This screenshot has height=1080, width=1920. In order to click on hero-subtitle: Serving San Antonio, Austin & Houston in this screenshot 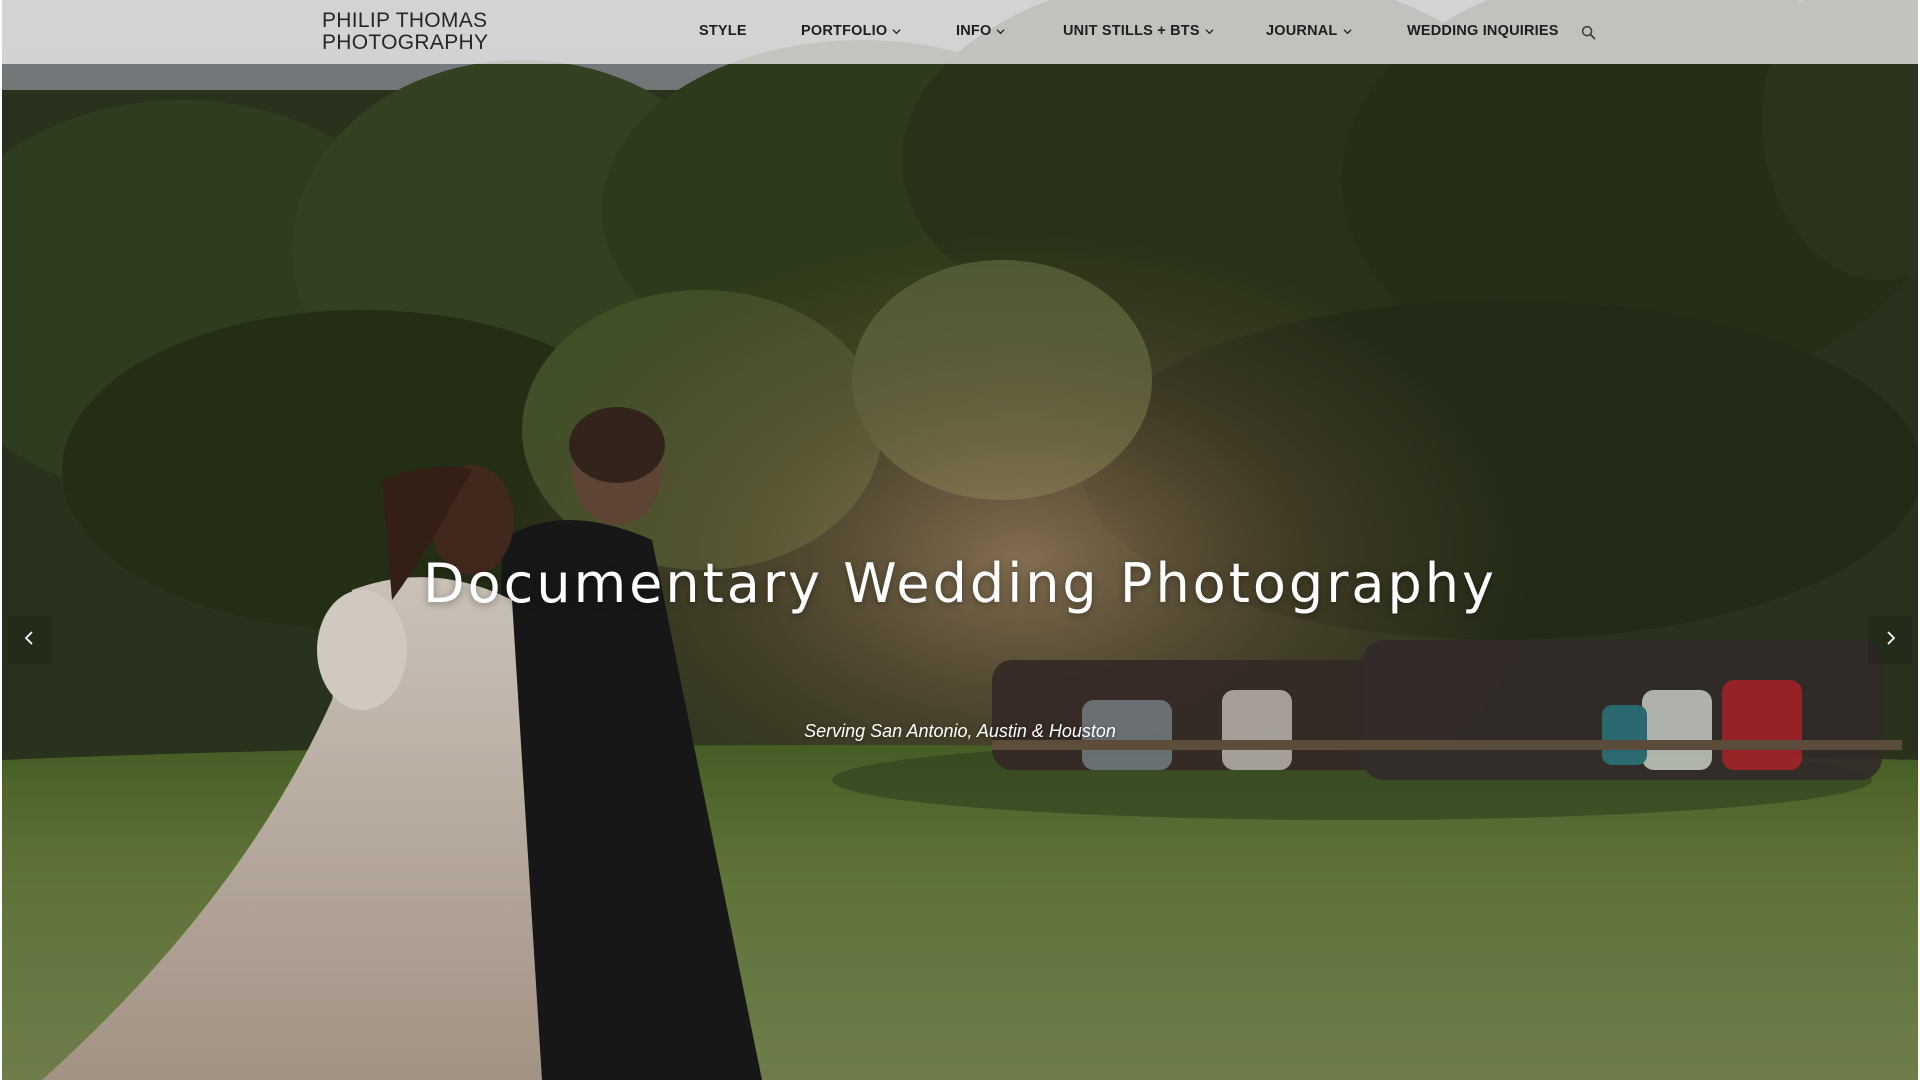, I will do `click(960, 731)`.